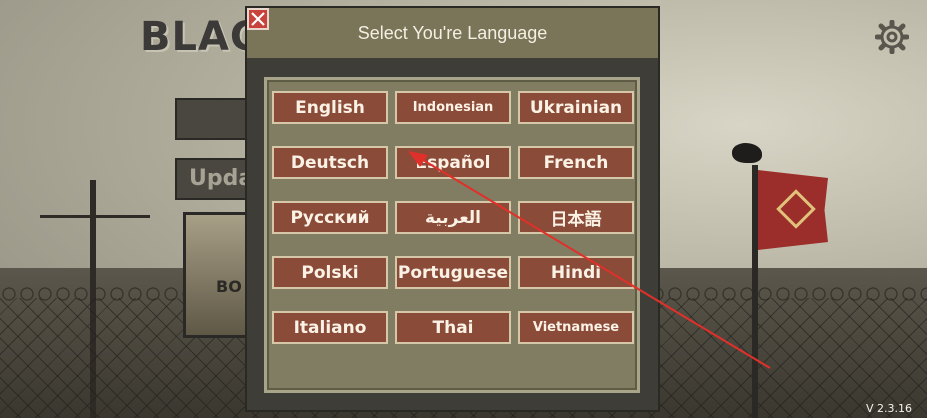 This screenshot has height=418, width=927. I want to click on language-button-english: English, so click(330, 107).